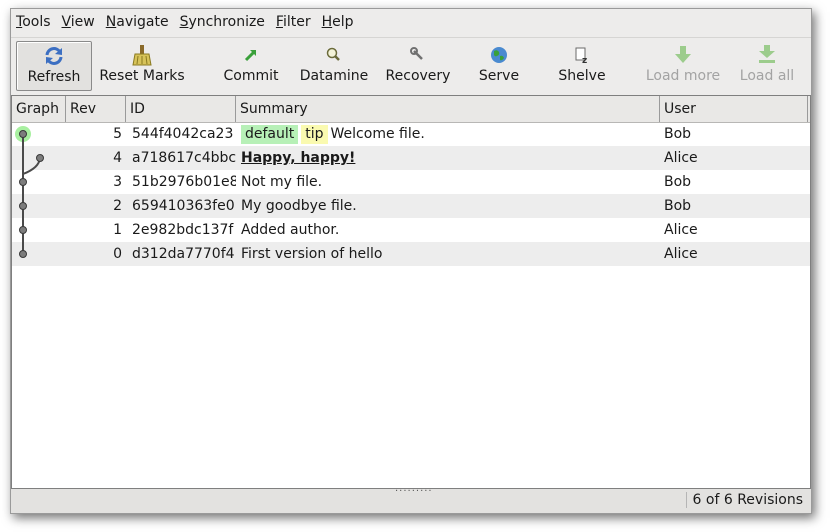  I want to click on commit-arrow-icon, so click(250, 56).